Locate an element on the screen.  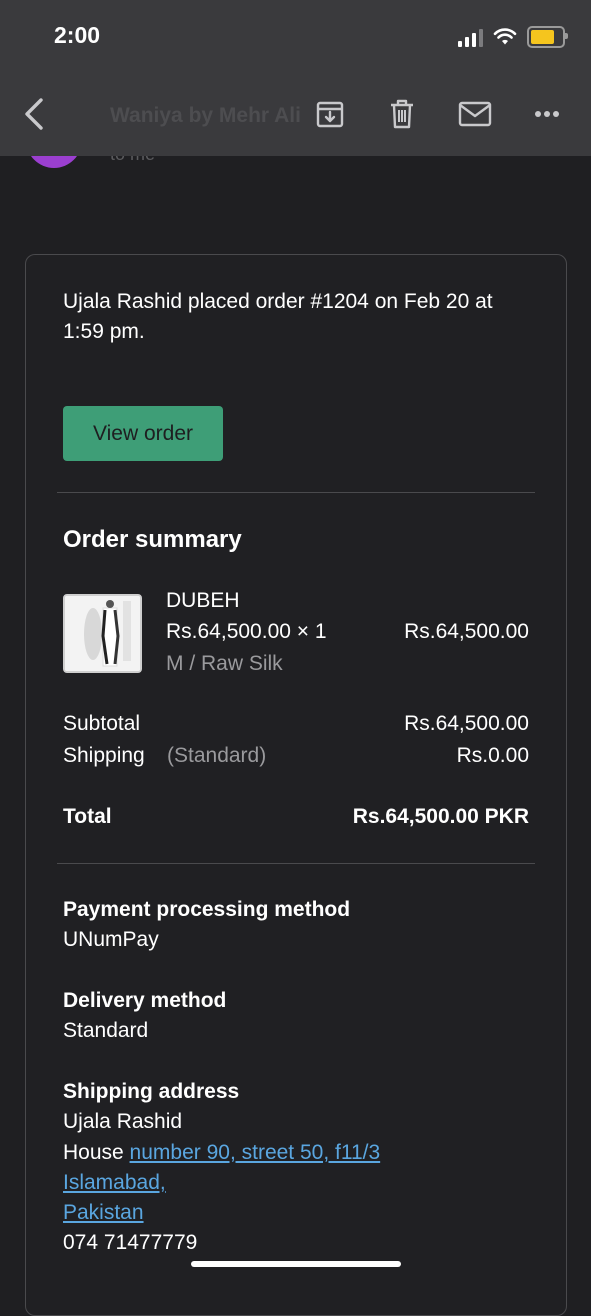
status-icons is located at coordinates (513, 37).